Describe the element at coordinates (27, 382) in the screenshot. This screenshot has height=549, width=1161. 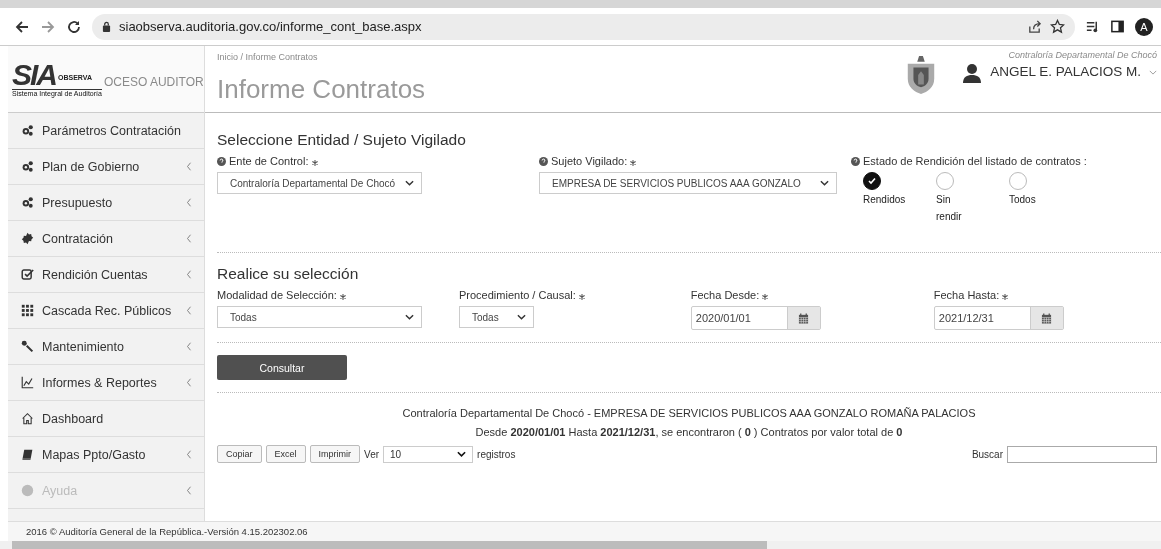
I see `line-chart-icon` at that location.